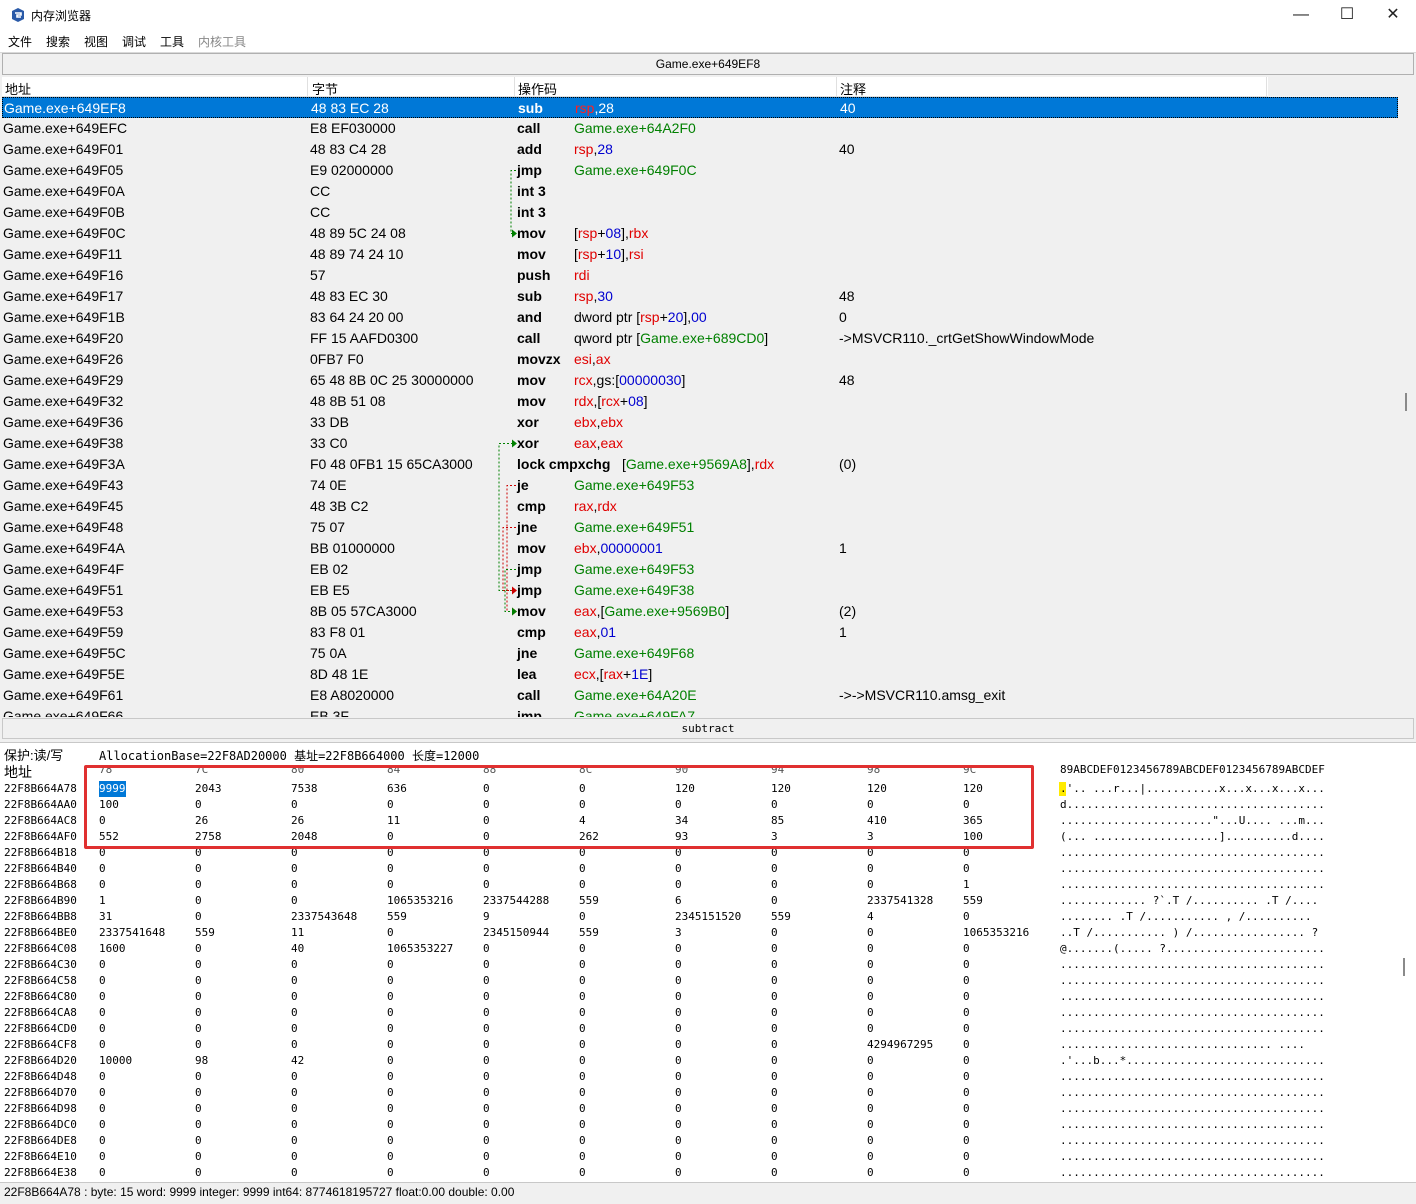  I want to click on disasm-row: Game.exe+649F5E 8D 48 1E lea ecx,[rax+1E], so click(700, 674).